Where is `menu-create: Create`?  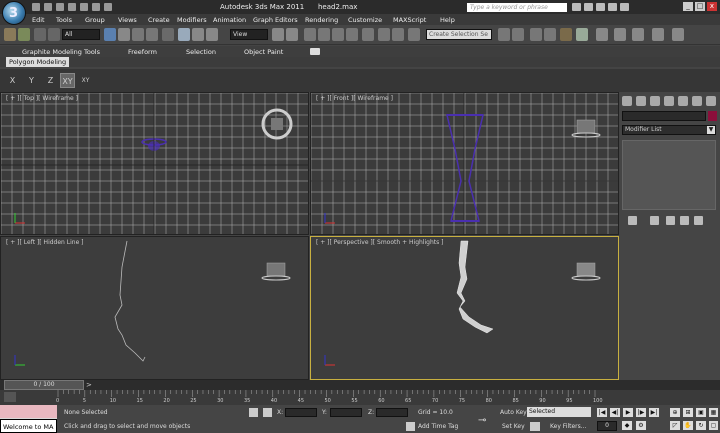
menu-create: Create is located at coordinates (159, 20).